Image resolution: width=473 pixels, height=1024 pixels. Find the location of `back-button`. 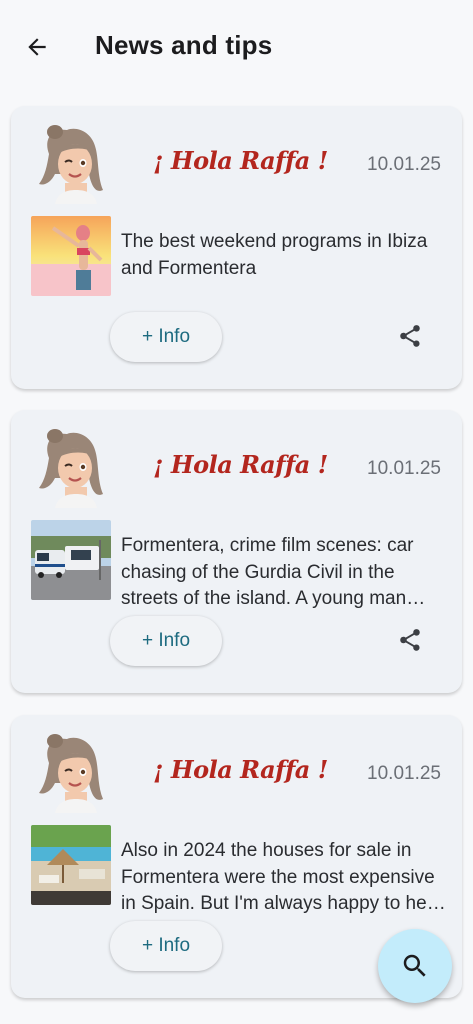

back-button is located at coordinates (37, 47).